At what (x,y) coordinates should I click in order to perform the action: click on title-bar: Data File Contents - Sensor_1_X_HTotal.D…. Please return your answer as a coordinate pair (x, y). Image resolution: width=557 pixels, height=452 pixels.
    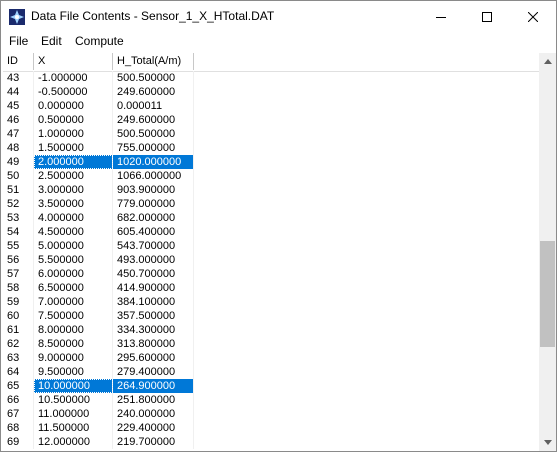
    Looking at the image, I should click on (278, 16).